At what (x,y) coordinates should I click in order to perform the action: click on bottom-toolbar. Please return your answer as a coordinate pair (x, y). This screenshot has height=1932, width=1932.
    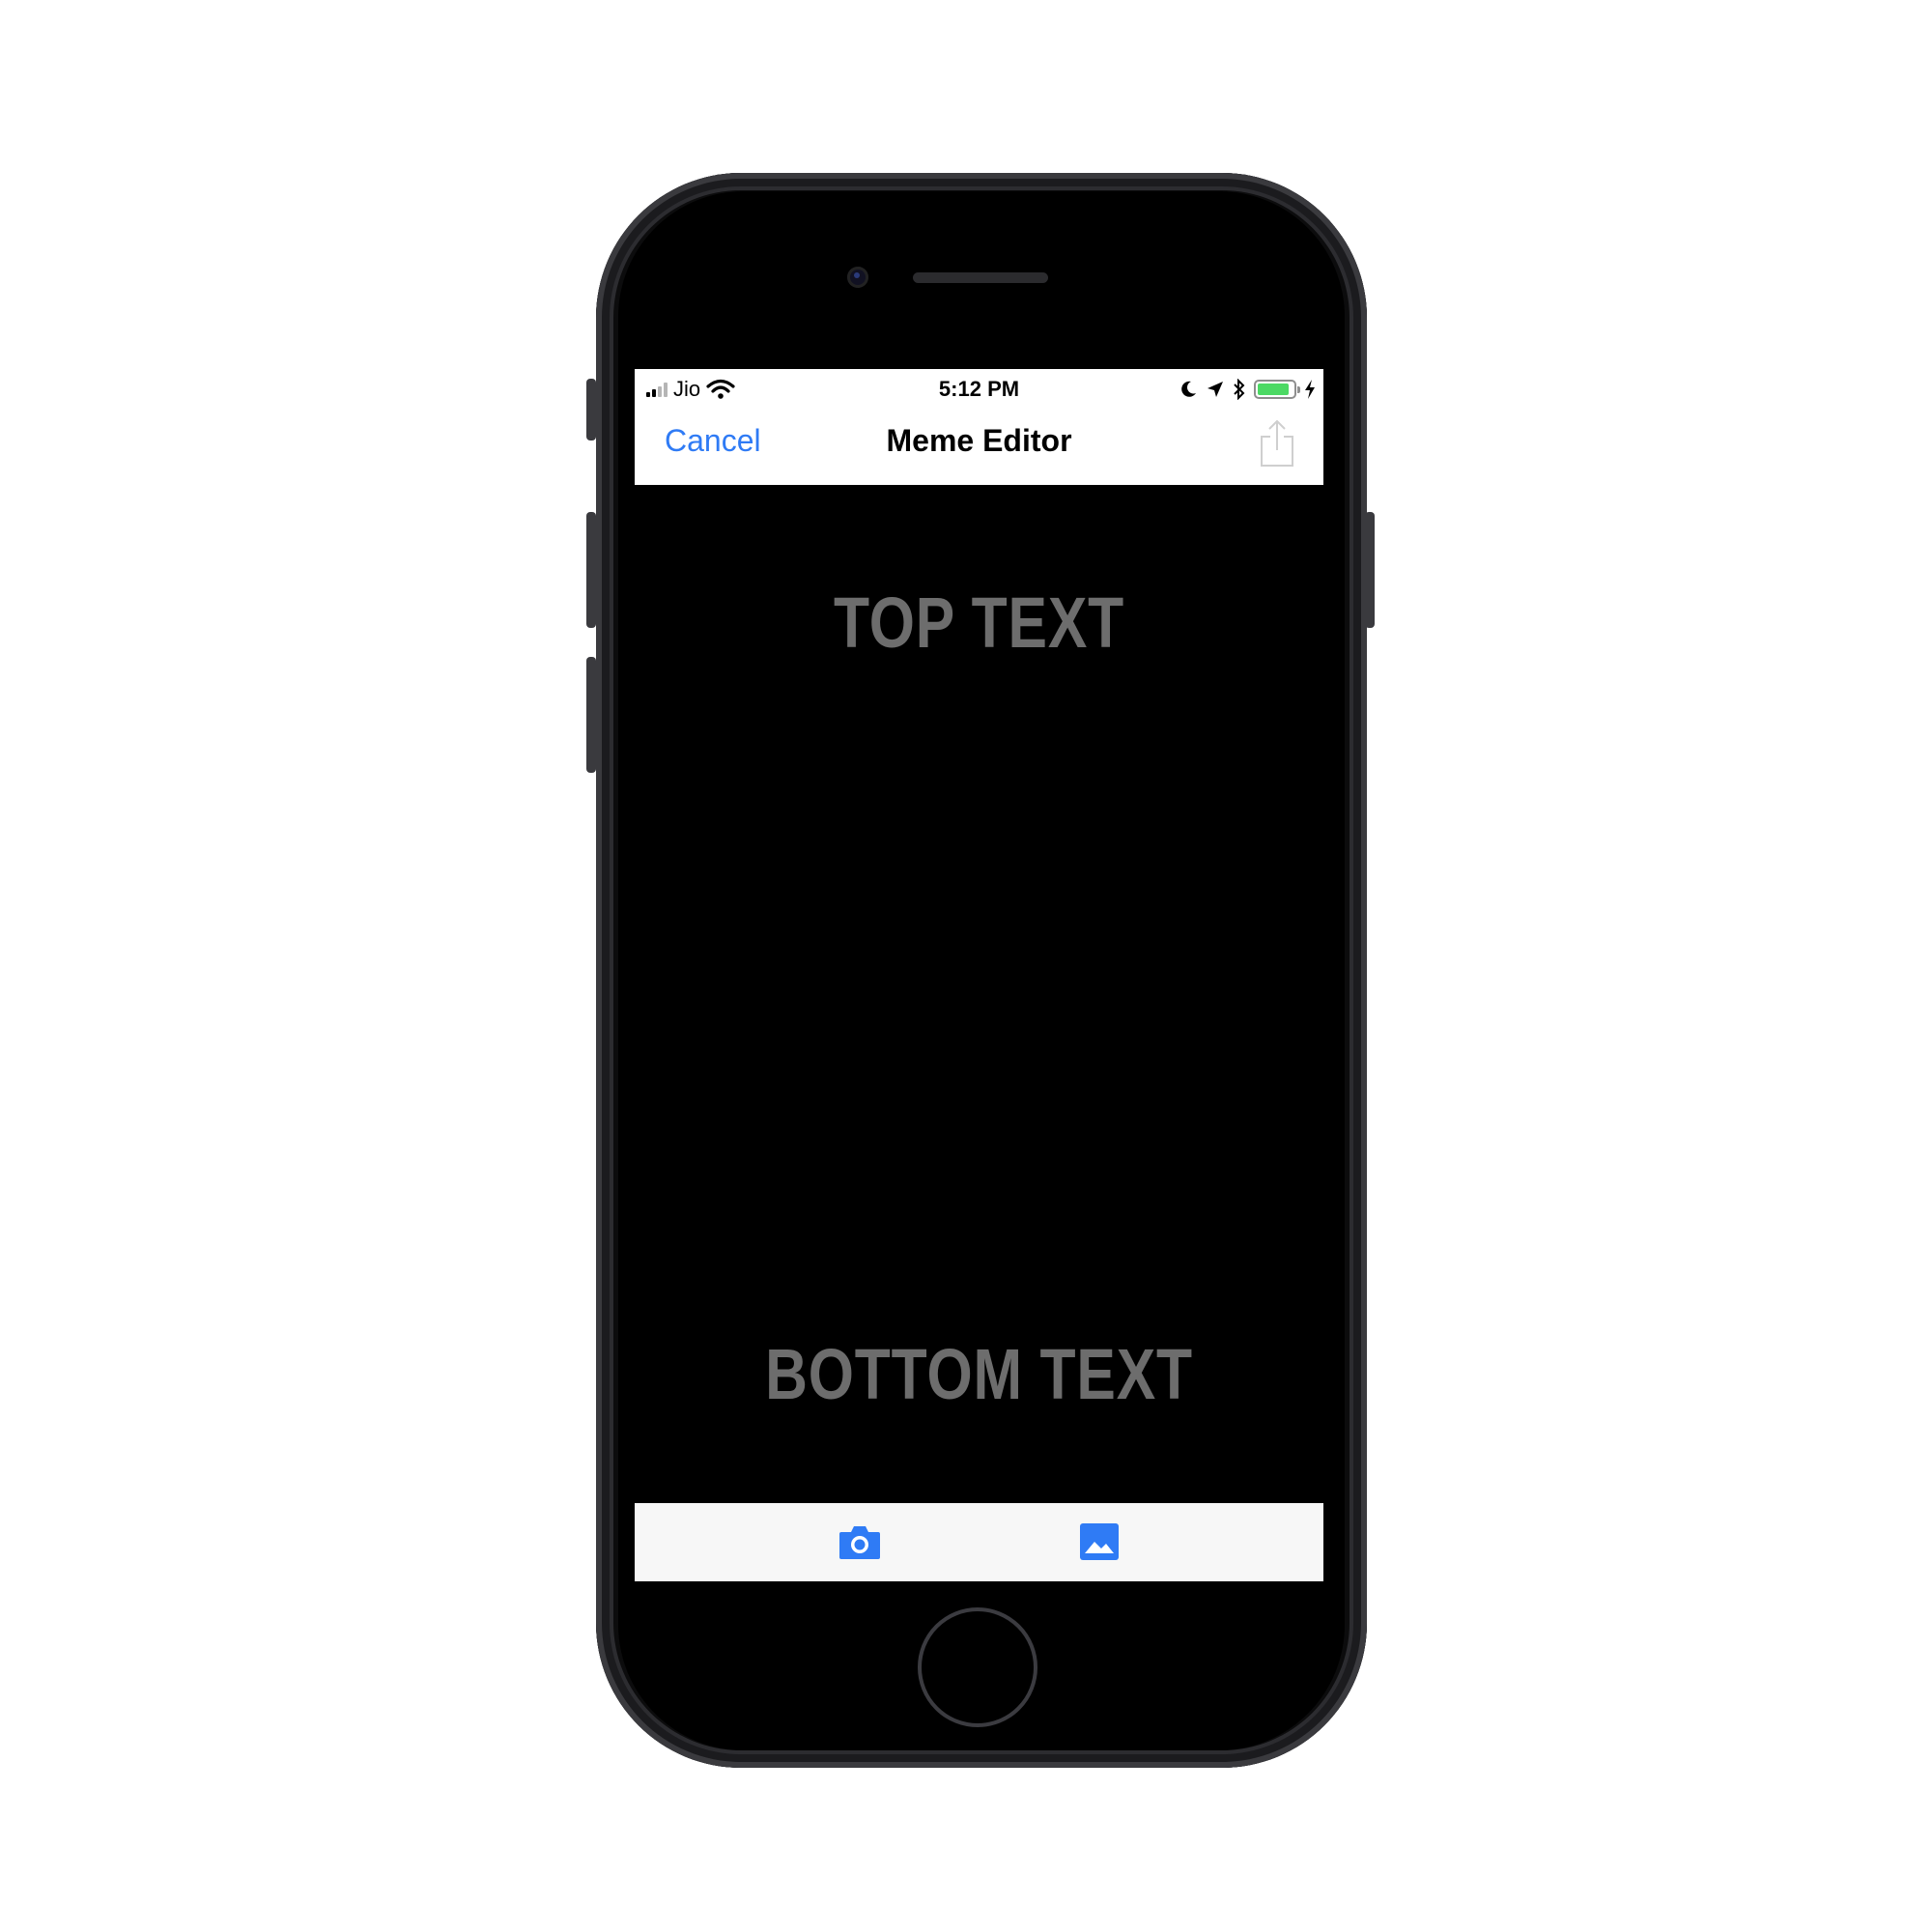
    Looking at the image, I should click on (979, 1542).